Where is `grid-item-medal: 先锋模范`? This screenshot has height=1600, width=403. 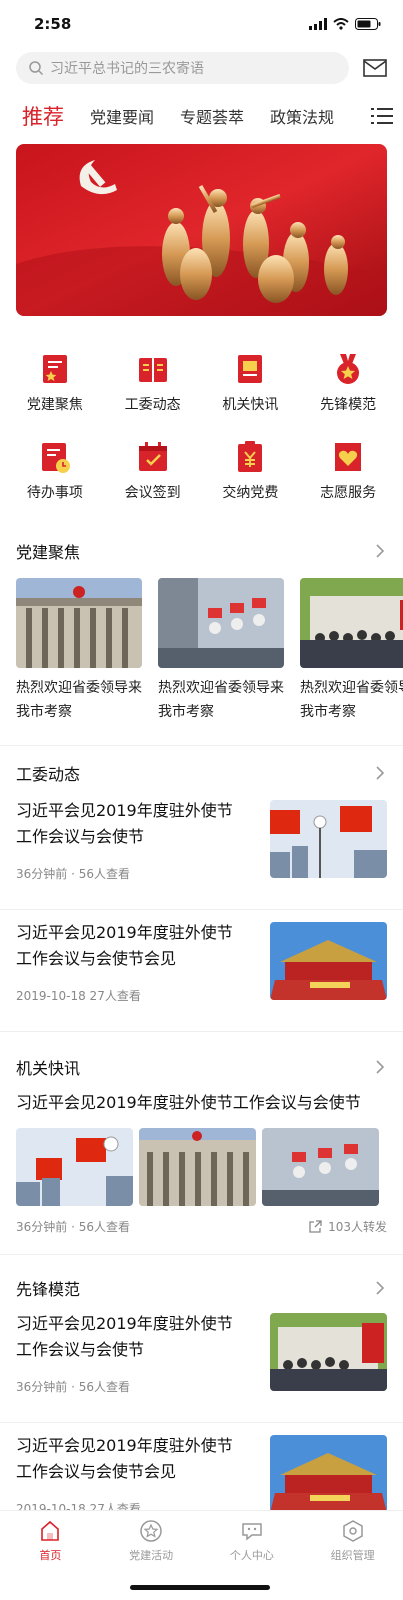 grid-item-medal: 先锋模范 is located at coordinates (348, 383).